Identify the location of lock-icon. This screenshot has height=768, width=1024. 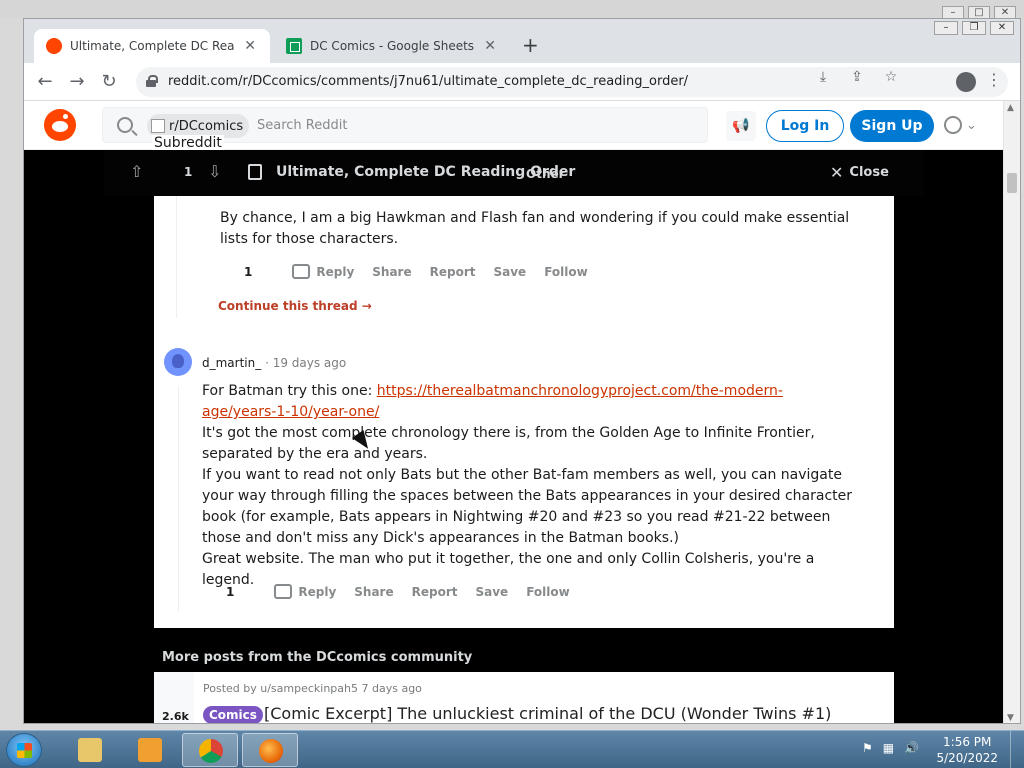
(152, 81).